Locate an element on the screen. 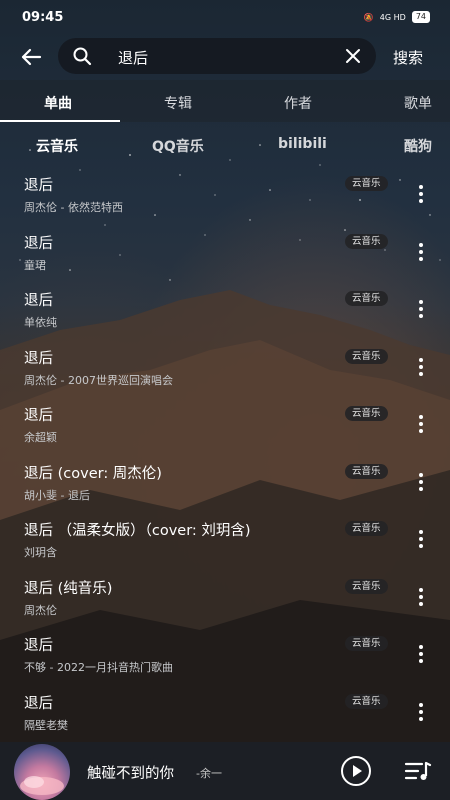  song-subtitle: 刘玥含 is located at coordinates (40, 552).